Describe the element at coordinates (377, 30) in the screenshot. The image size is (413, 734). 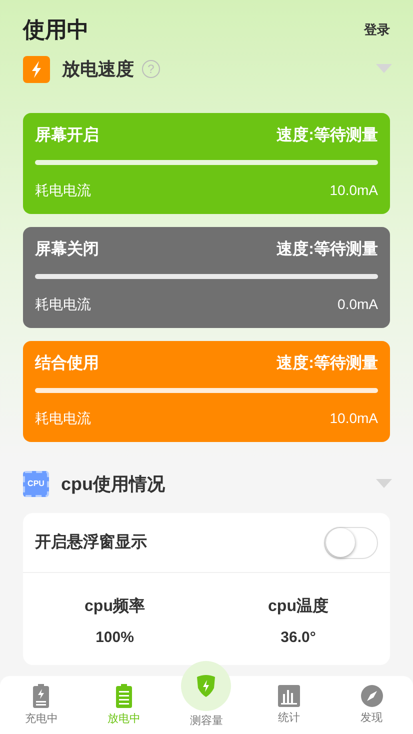
I see `login-link: 登录` at that location.